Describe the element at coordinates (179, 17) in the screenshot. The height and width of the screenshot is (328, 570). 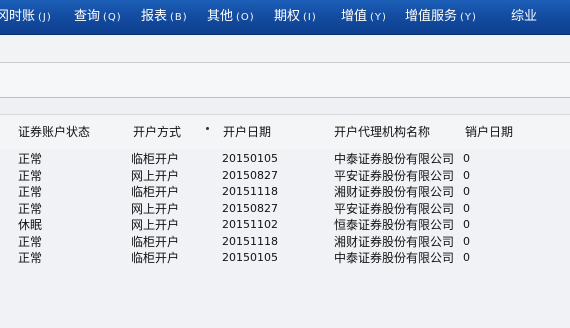
I see `menu-shortcut: (B)` at that location.